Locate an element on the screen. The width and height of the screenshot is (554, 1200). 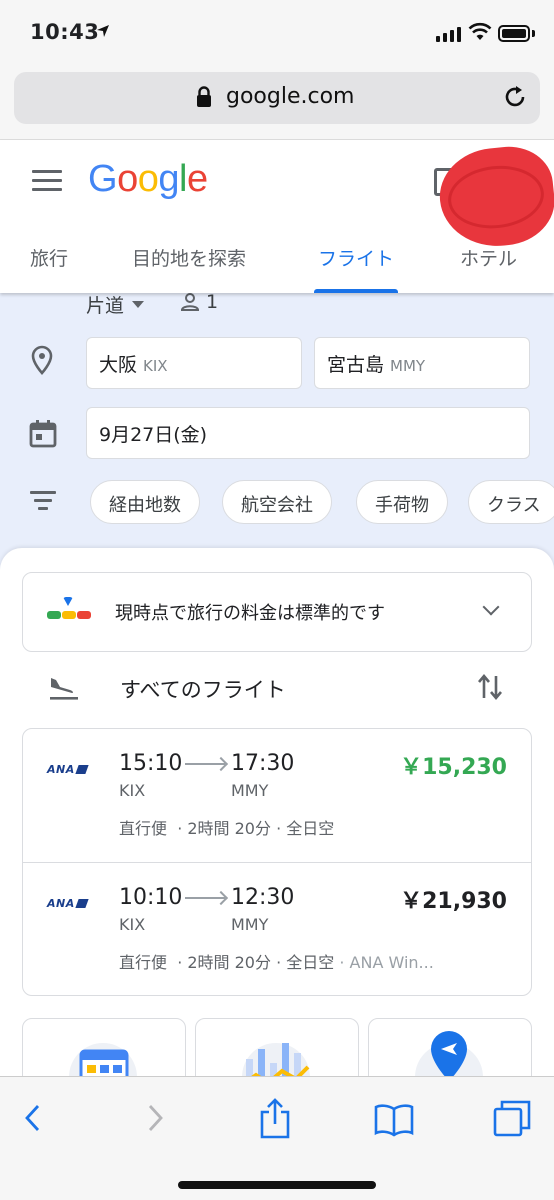
logo-letter: G is located at coordinates (103, 179).